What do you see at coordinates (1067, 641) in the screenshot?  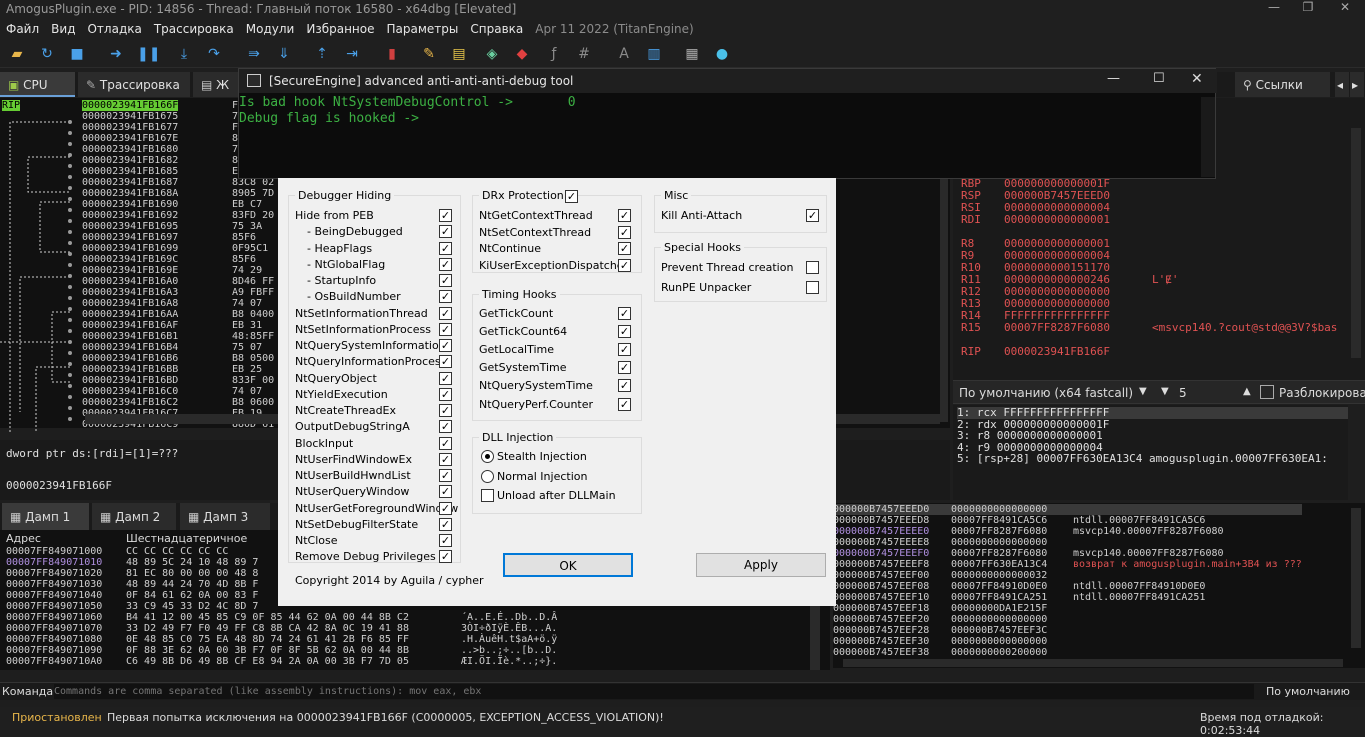 I see `stack-row: 000000B7457EEF30 0000000000000000` at bounding box center [1067, 641].